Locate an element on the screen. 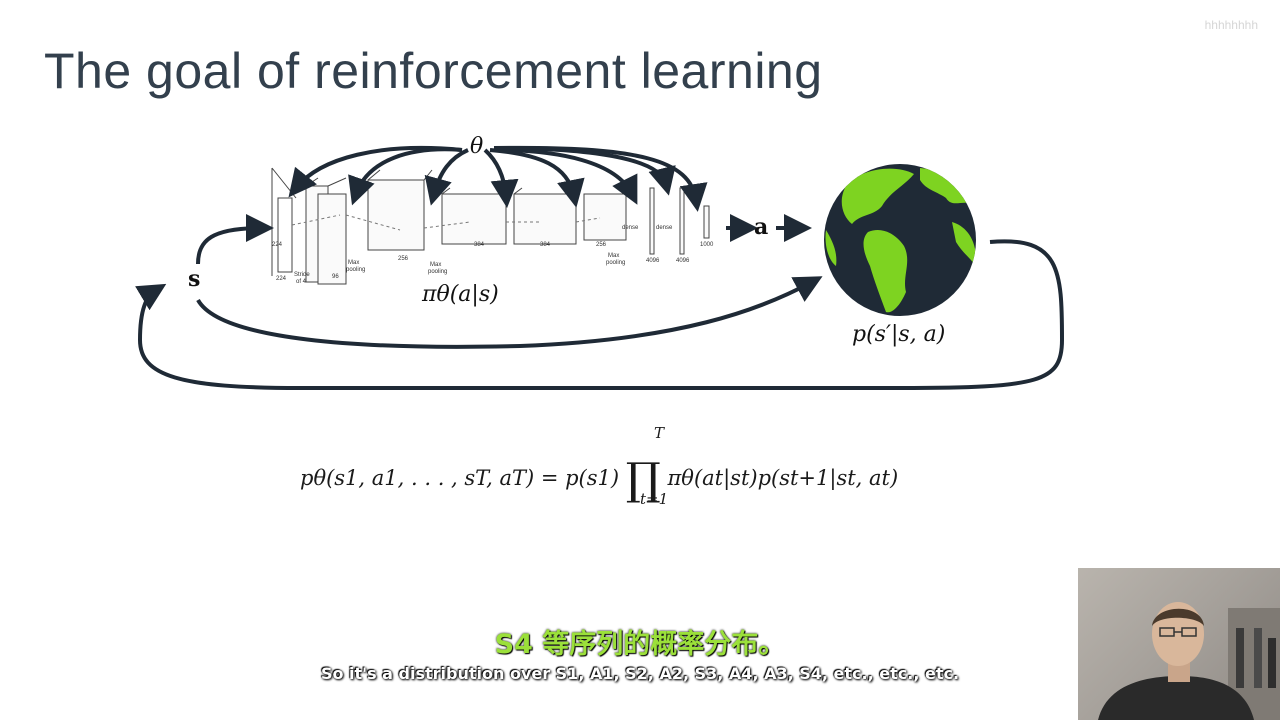  product-upper-limit: T is located at coordinates (659, 433).